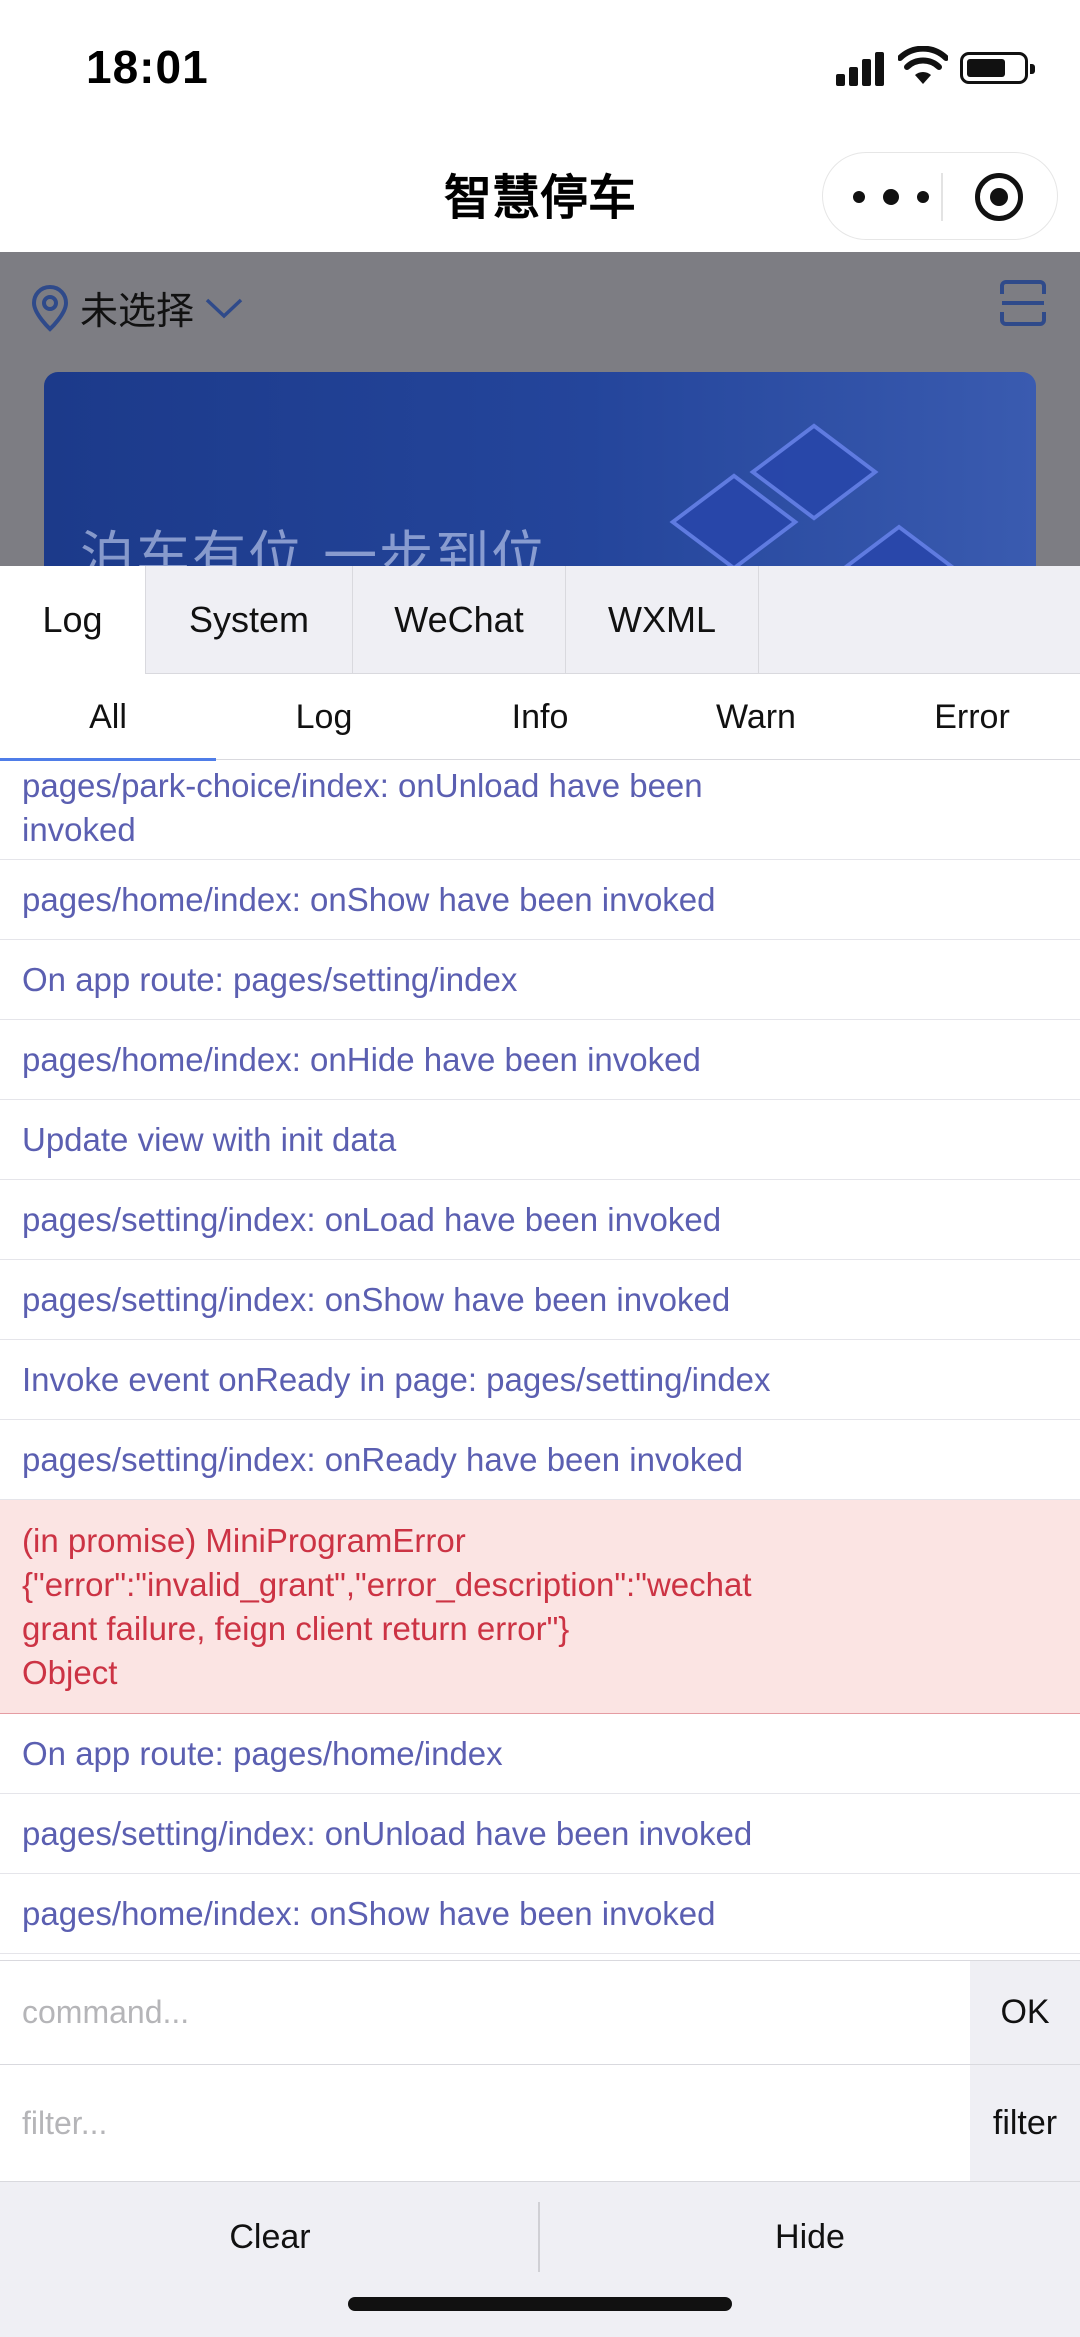 Image resolution: width=1080 pixels, height=2337 pixels. I want to click on tab-wxml: WXML, so click(662, 620).